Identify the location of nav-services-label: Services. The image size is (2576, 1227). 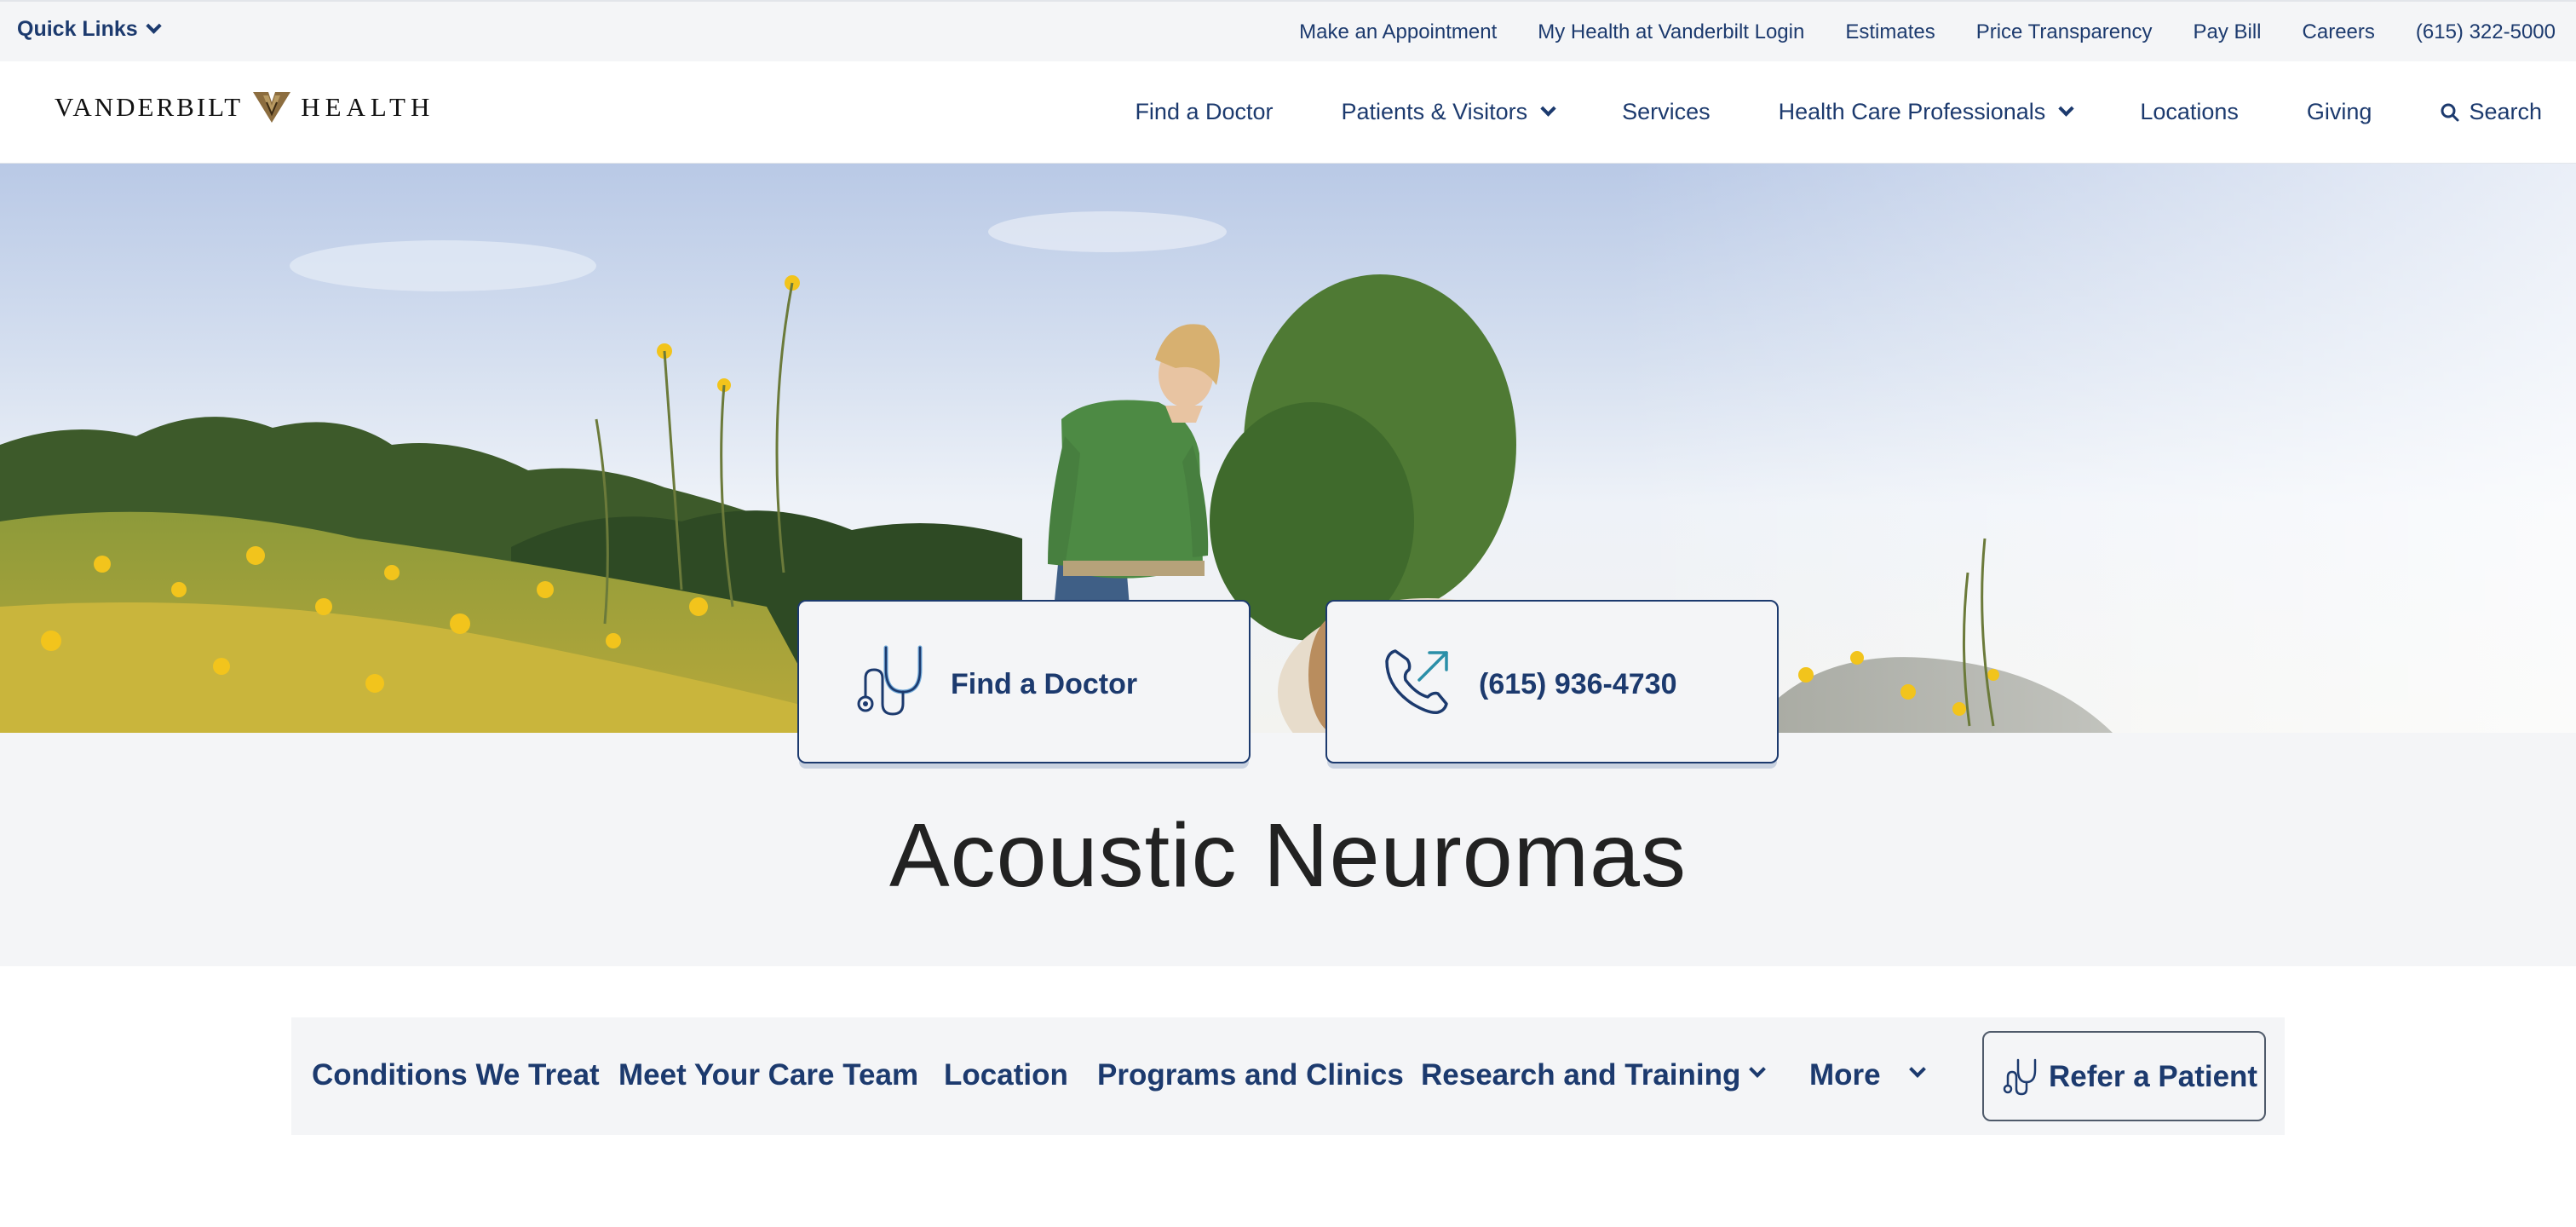
(1667, 111).